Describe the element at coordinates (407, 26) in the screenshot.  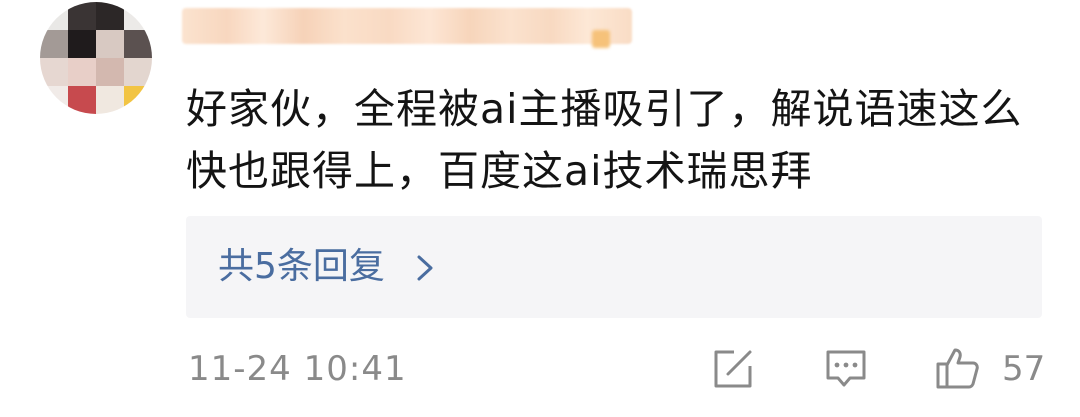
I see `username-blurred` at that location.